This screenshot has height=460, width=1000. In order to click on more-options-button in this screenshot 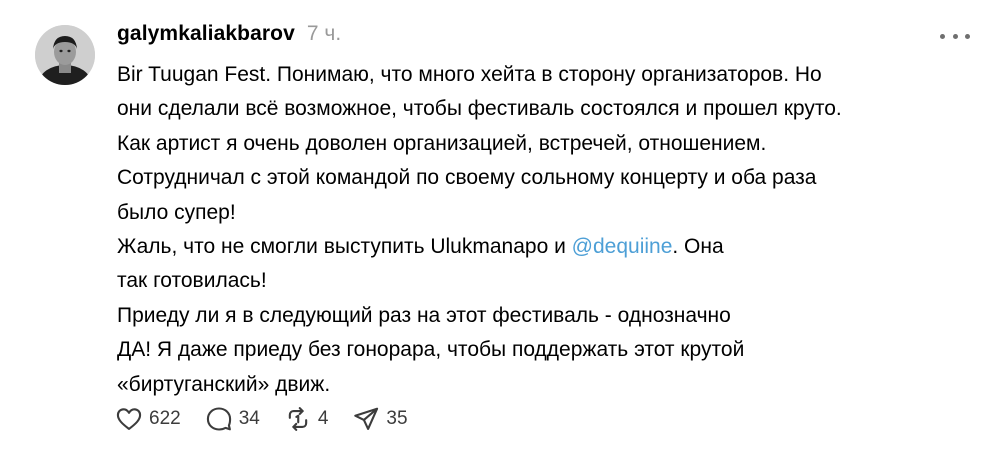, I will do `click(955, 36)`.